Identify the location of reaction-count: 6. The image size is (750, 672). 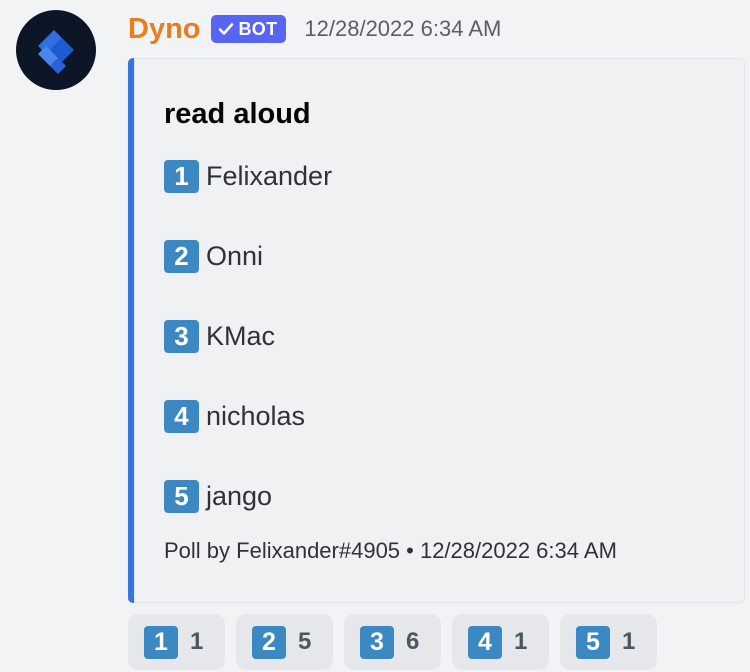
(413, 641).